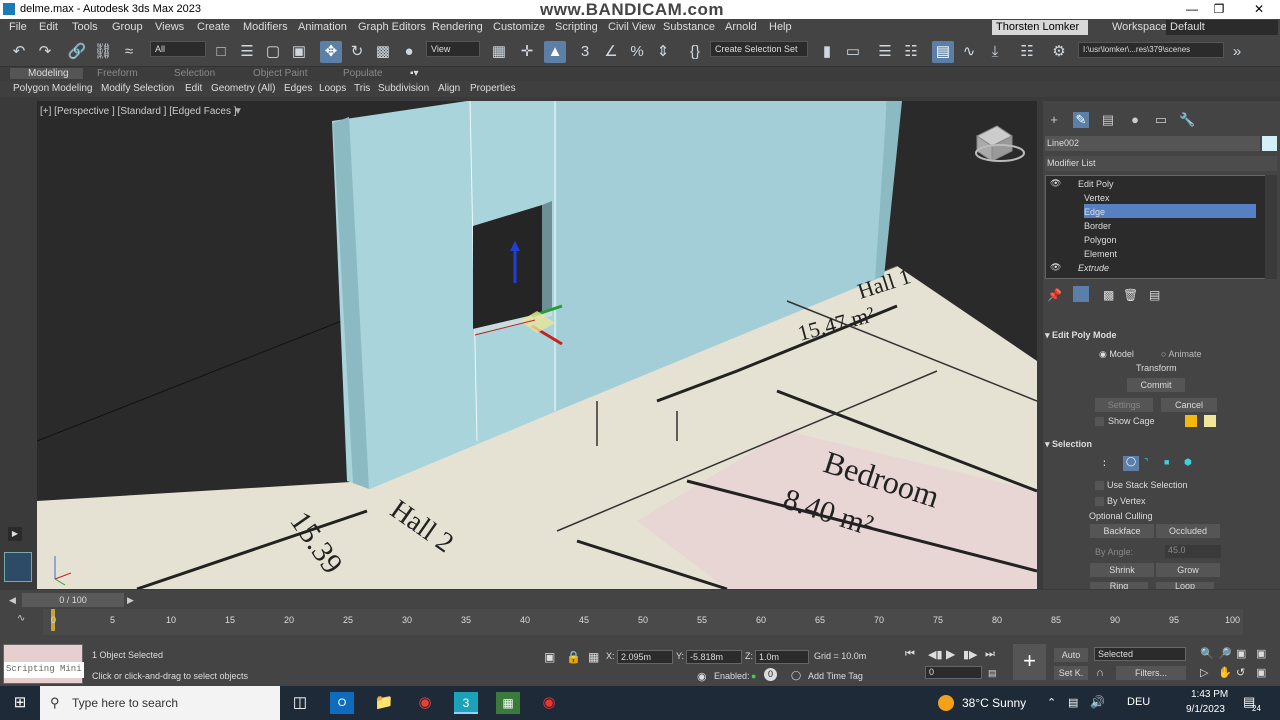 This screenshot has width=1280, height=720. I want to click on tab-populate: Populate, so click(362, 73).